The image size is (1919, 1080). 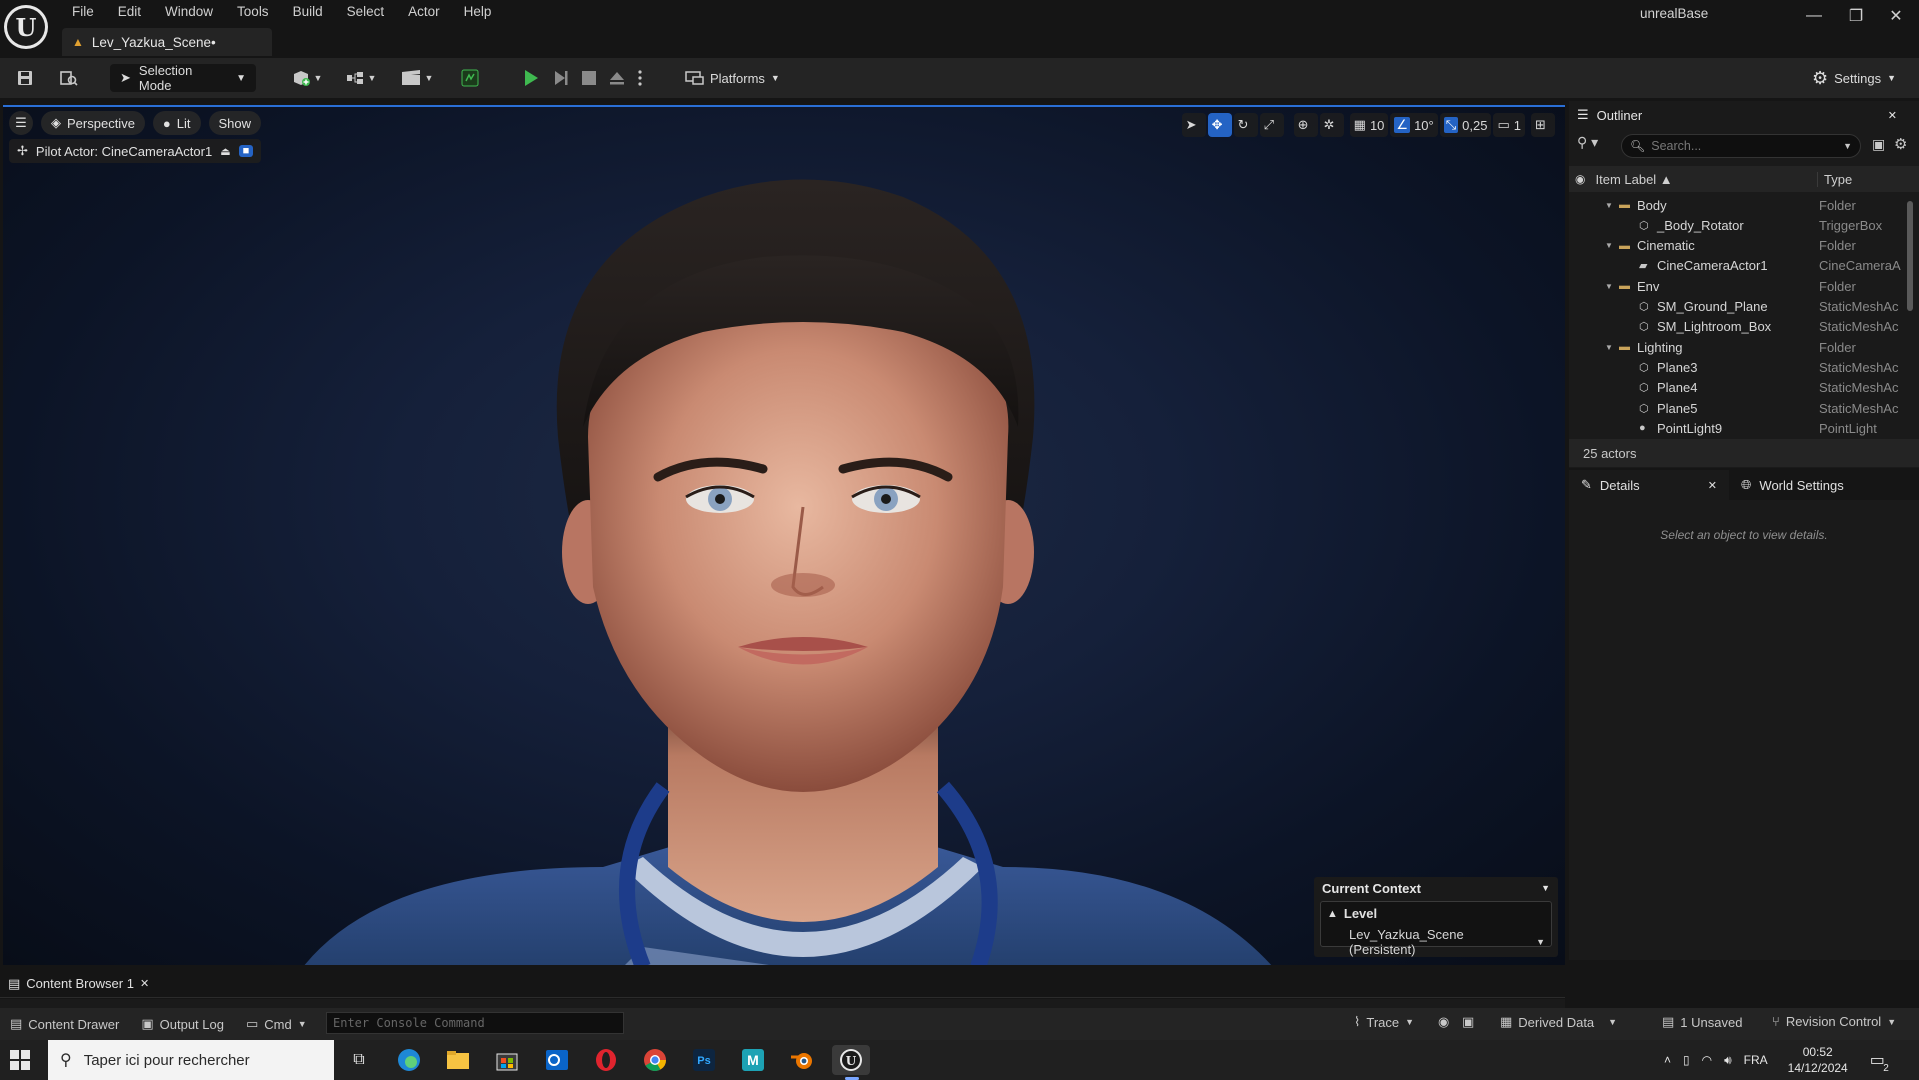 What do you see at coordinates (1818, 1060) in the screenshot?
I see `clock: 00:52 14/12/2024` at bounding box center [1818, 1060].